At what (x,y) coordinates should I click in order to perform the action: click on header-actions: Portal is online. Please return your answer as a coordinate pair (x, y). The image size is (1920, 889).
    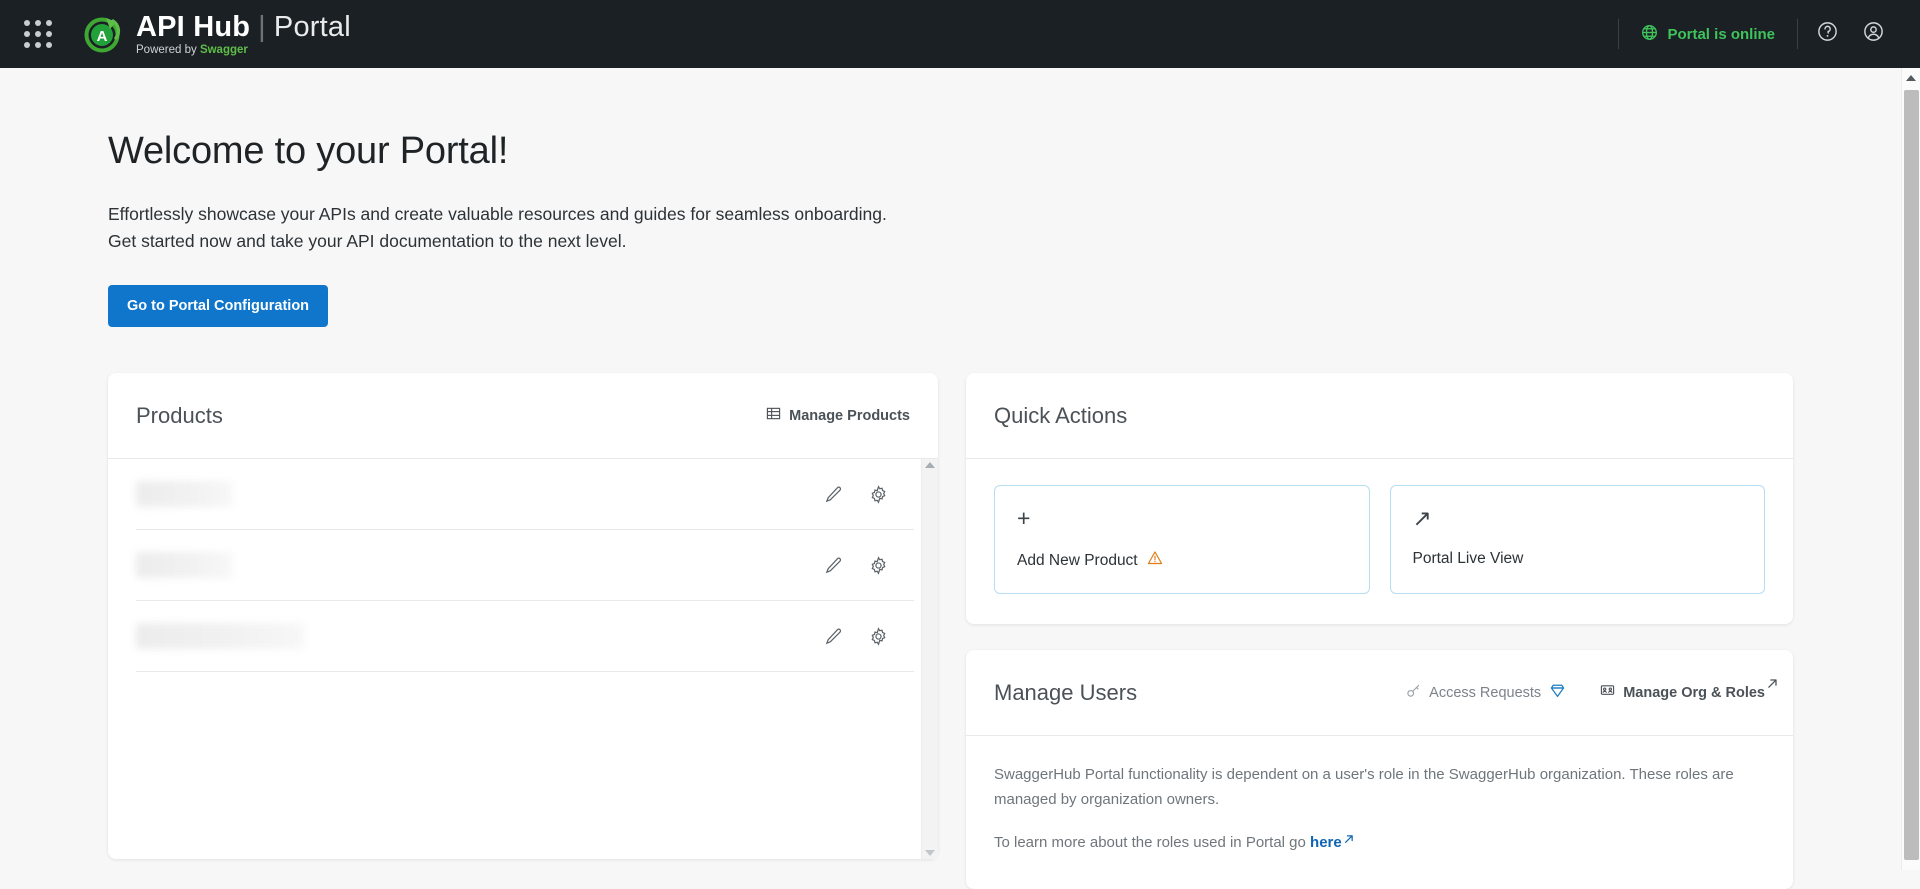
    Looking at the image, I should click on (1766, 34).